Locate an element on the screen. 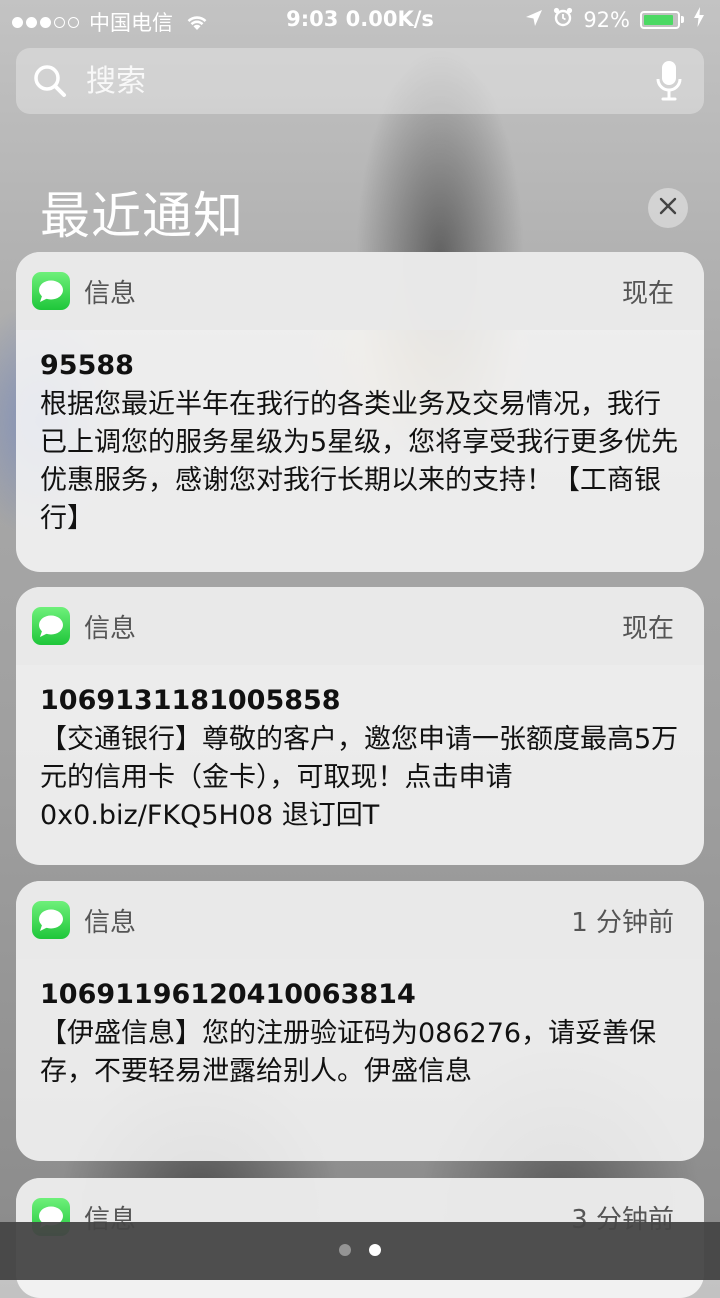 The width and height of the screenshot is (720, 1298). search-bar is located at coordinates (360, 81).